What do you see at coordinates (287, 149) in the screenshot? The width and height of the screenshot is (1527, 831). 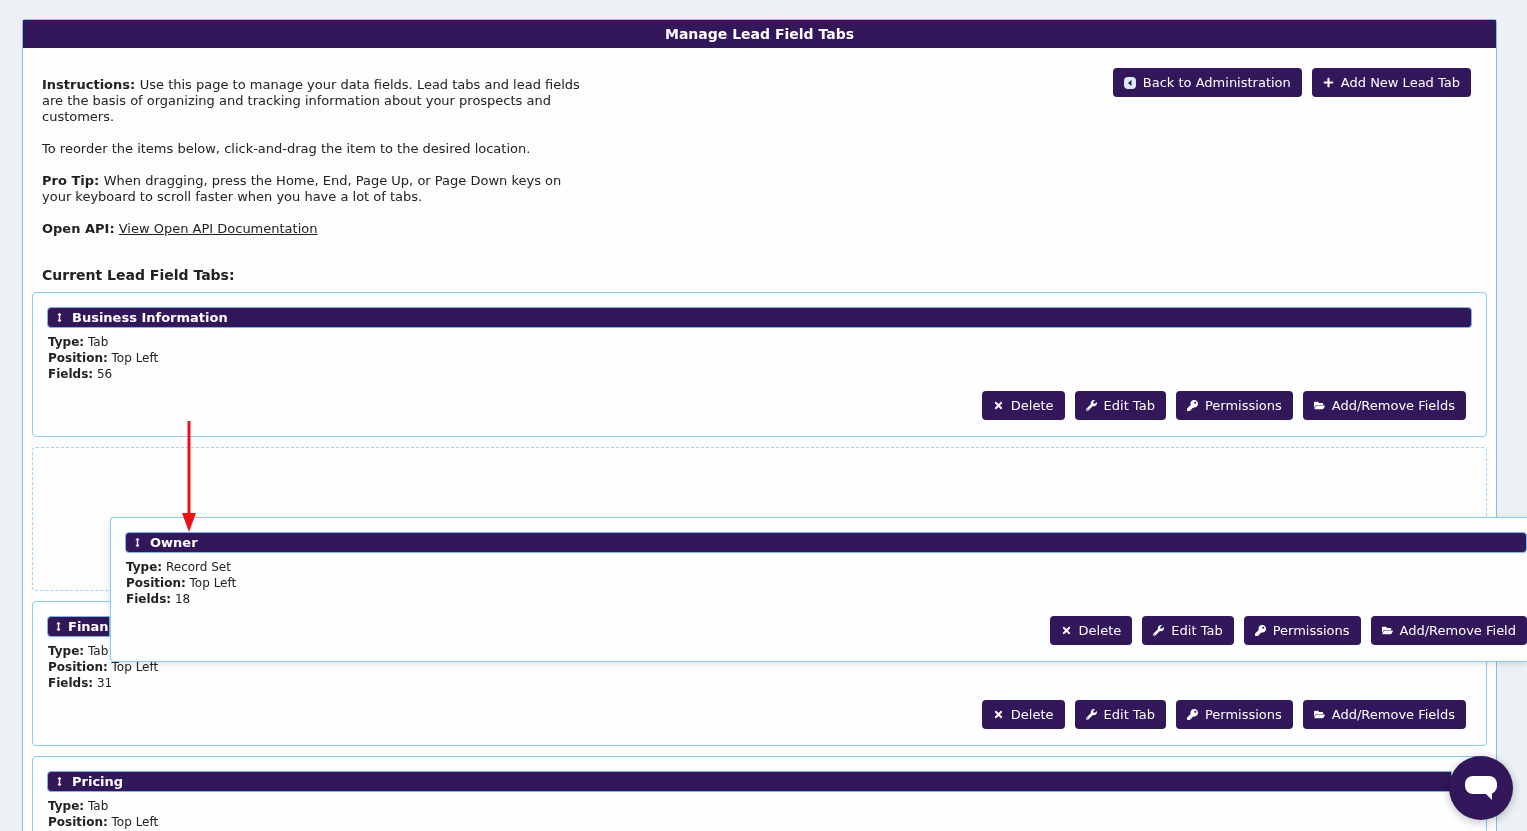 I see `instruction-text: To reorder the items below, click-and-drag the item to the desired location.` at bounding box center [287, 149].